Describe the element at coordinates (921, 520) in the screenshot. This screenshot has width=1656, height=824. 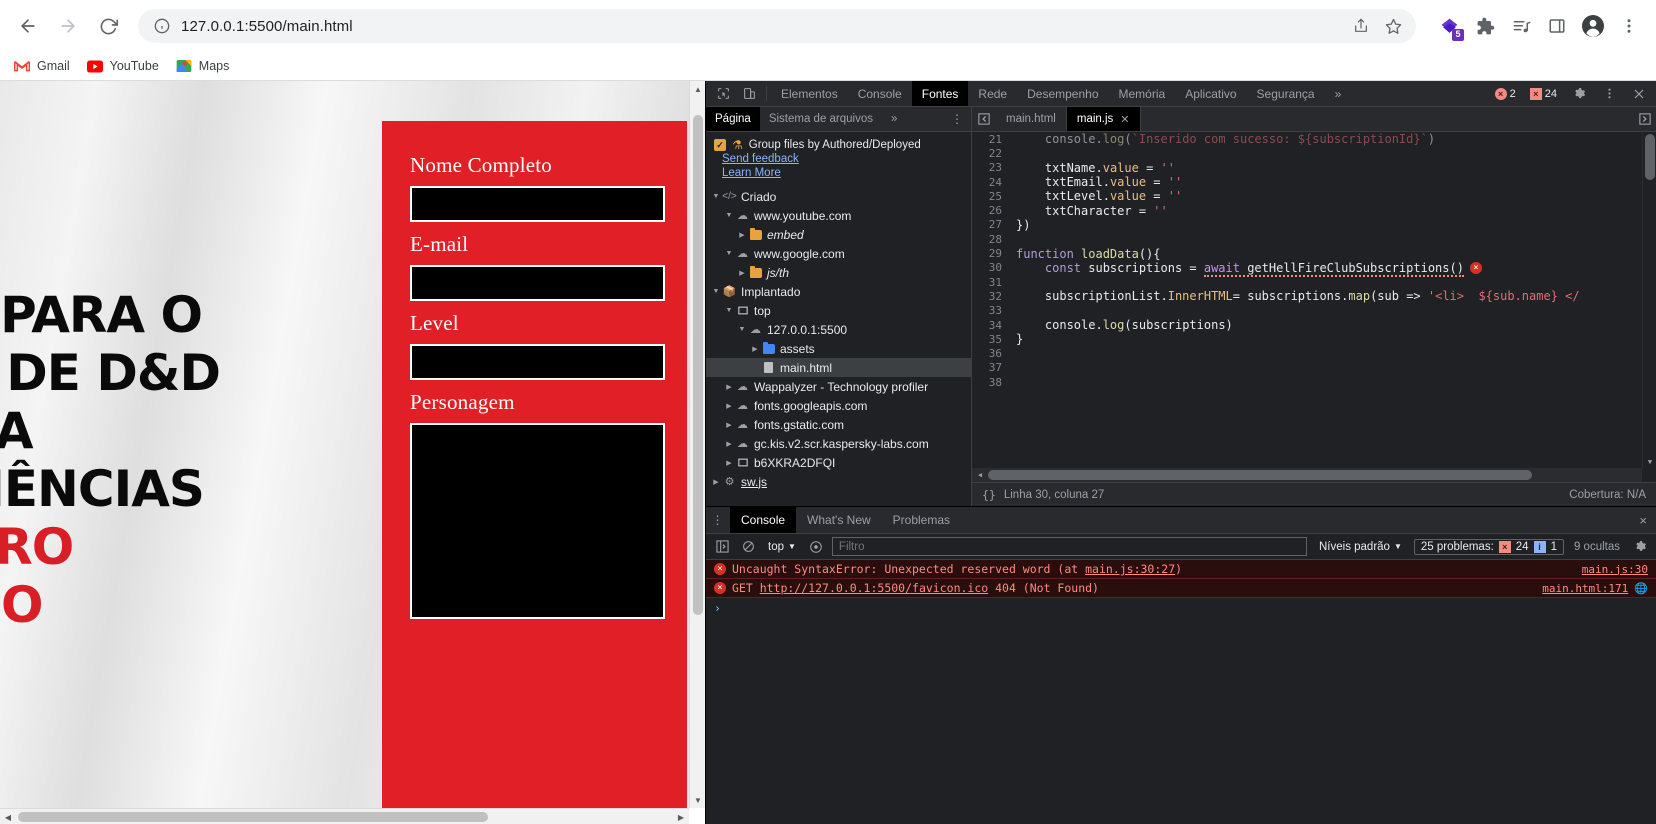
I see `drawer-tab-problemas: Problemas` at that location.